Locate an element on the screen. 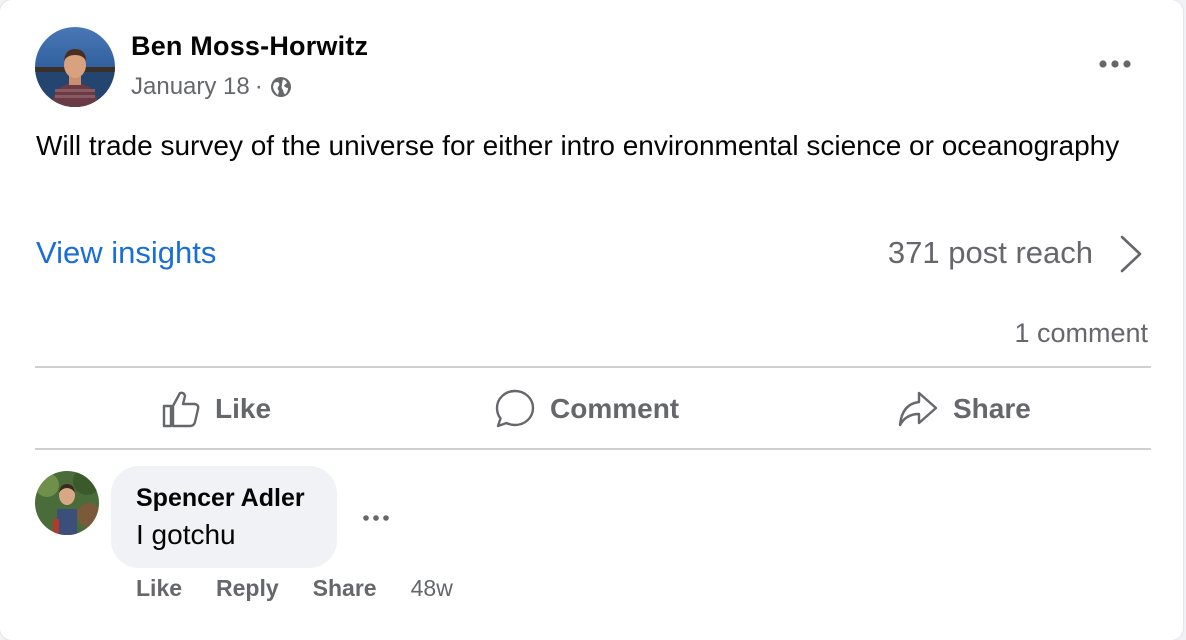  comment-bubble-icon is located at coordinates (515, 408).